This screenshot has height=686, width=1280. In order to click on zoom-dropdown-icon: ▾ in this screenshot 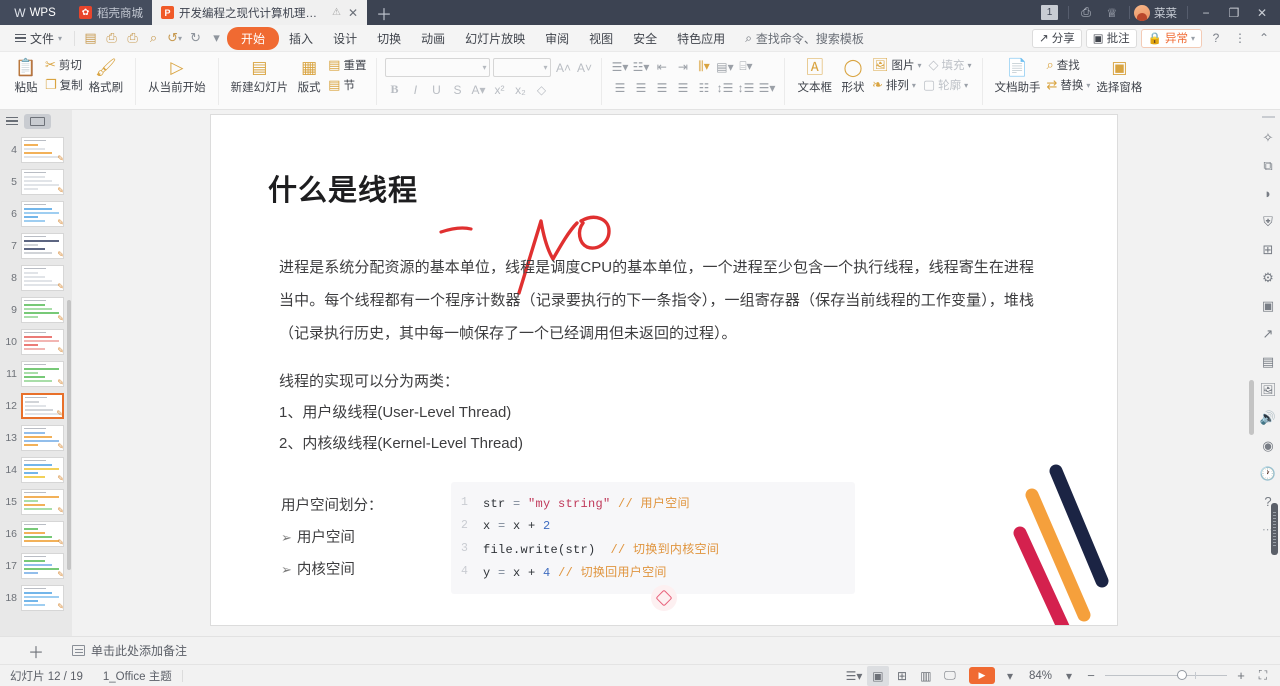, I will do `click(1069, 676)`.